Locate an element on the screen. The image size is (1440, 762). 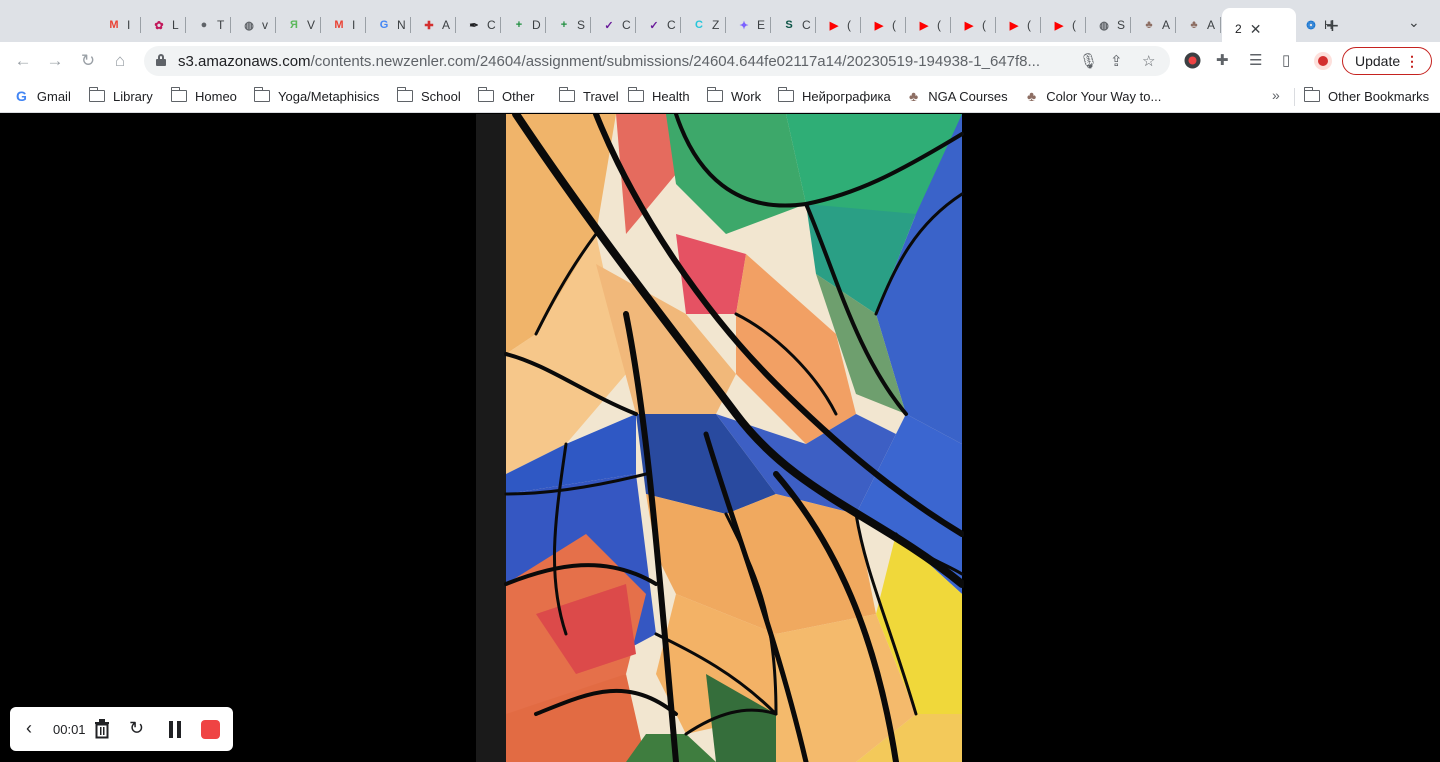
recording-timer: 00:01 is located at coordinates (69, 729).